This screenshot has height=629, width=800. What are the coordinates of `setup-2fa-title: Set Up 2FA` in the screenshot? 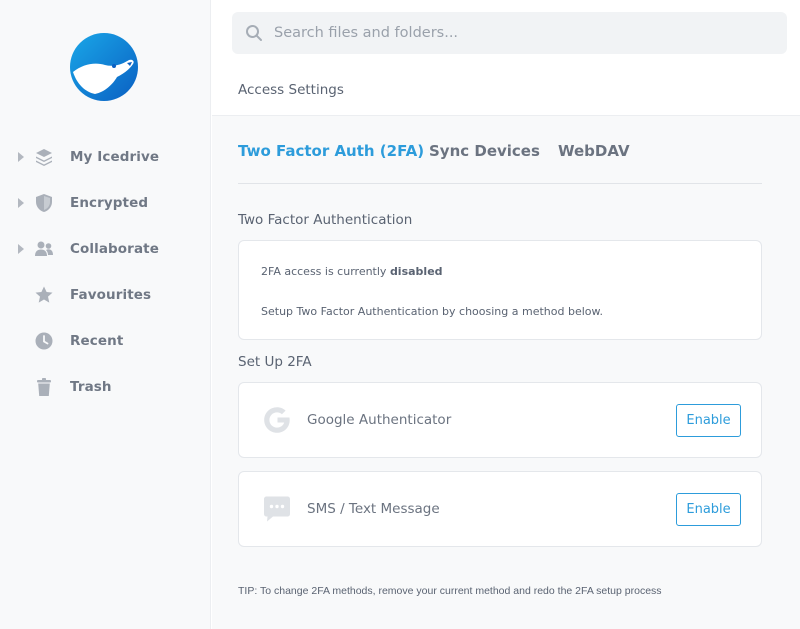 It's located at (275, 362).